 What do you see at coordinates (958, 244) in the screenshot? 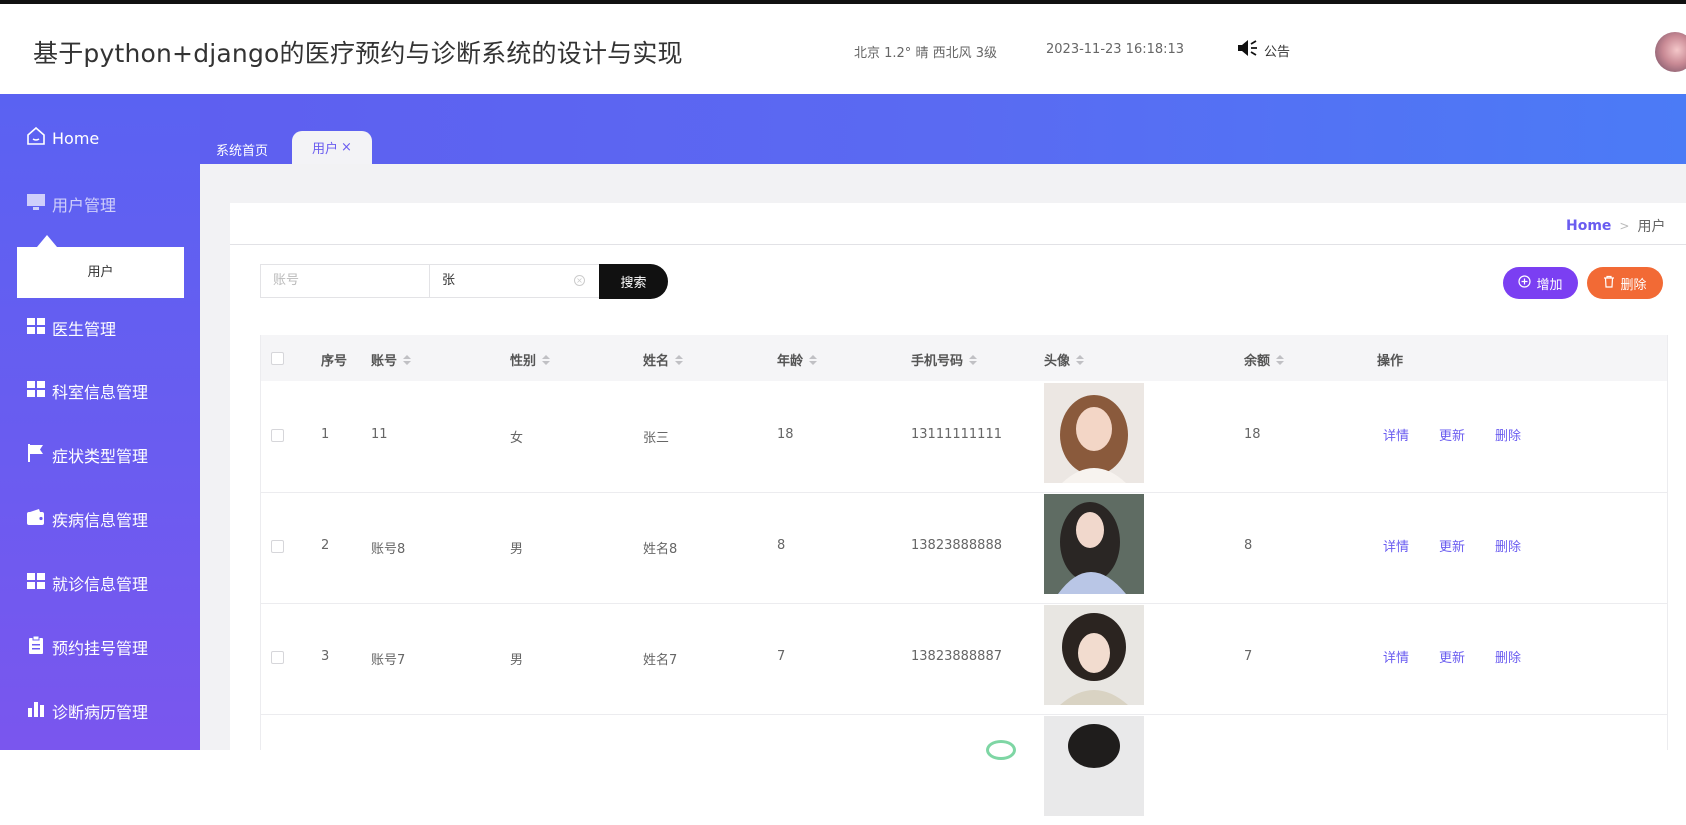
I see `breadcrumb-divider` at bounding box center [958, 244].